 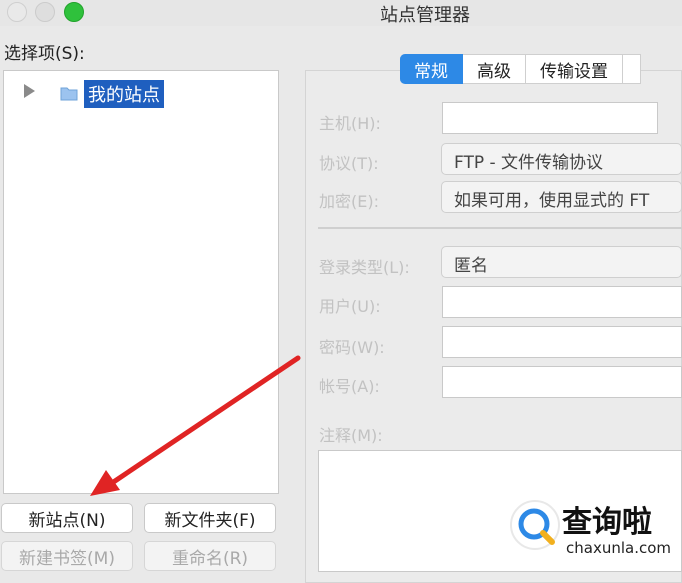 What do you see at coordinates (195, 425) in the screenshot?
I see `annotation-arrow` at bounding box center [195, 425].